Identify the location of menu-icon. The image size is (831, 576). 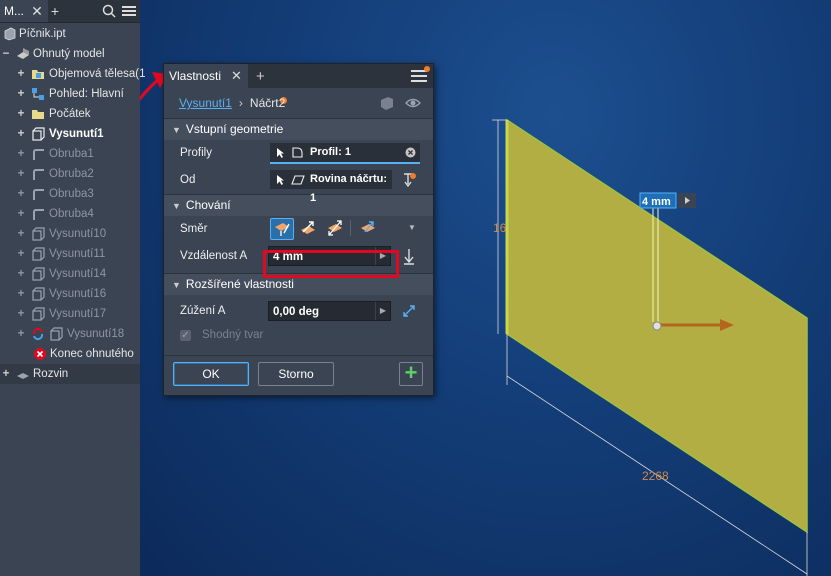
(129, 11).